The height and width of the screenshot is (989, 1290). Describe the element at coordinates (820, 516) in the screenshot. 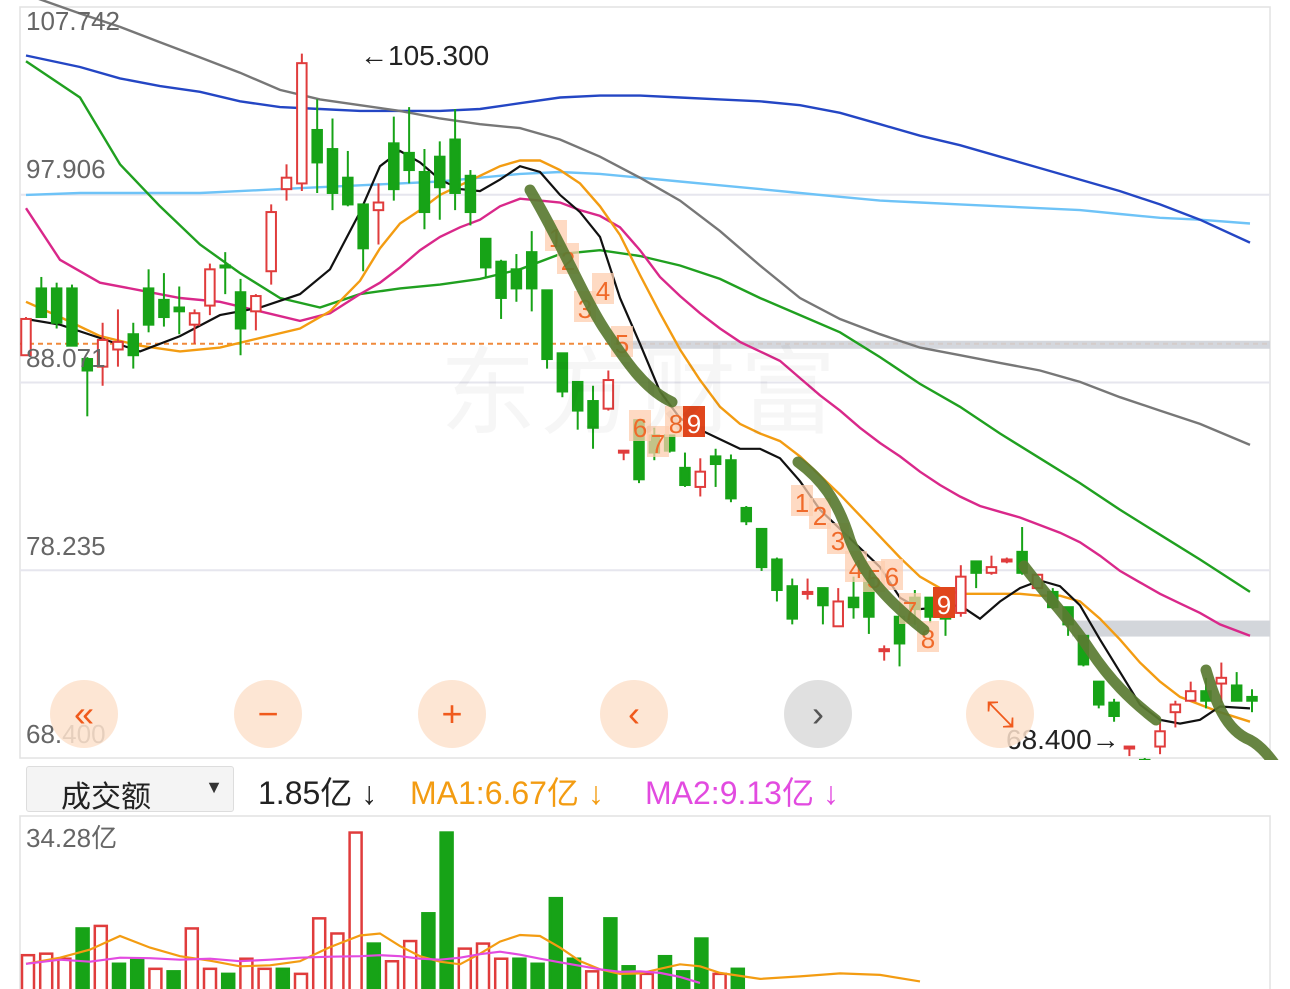

I see `sequence-number: 2` at that location.